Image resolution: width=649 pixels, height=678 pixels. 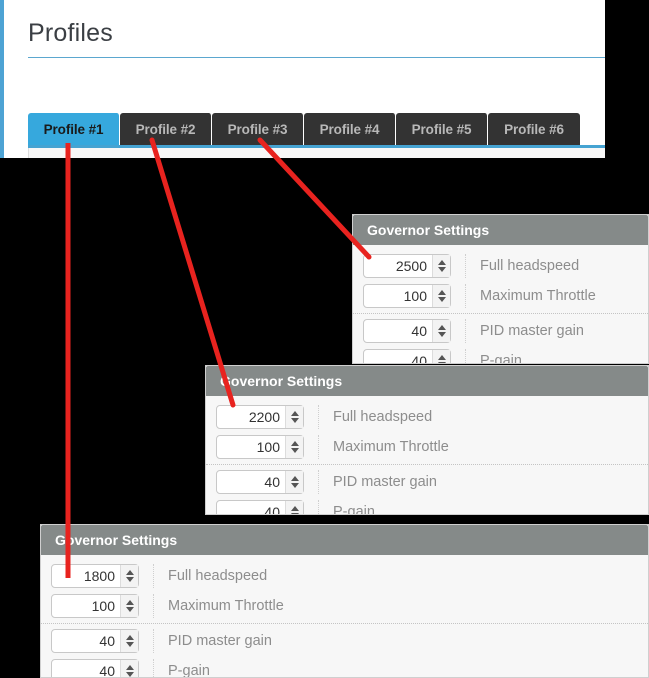 What do you see at coordinates (398, 266) in the screenshot?
I see `full-headspeed-value-1: 2500` at bounding box center [398, 266].